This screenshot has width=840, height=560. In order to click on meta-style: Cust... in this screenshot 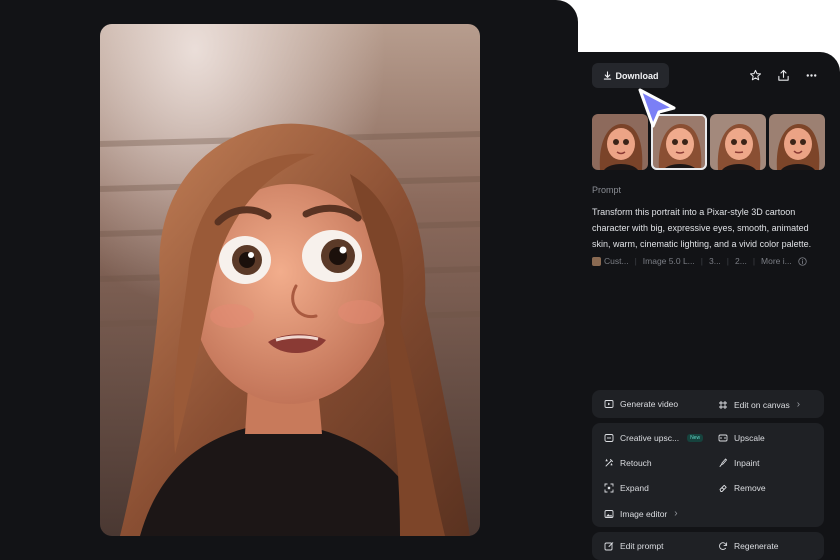, I will do `click(616, 261)`.